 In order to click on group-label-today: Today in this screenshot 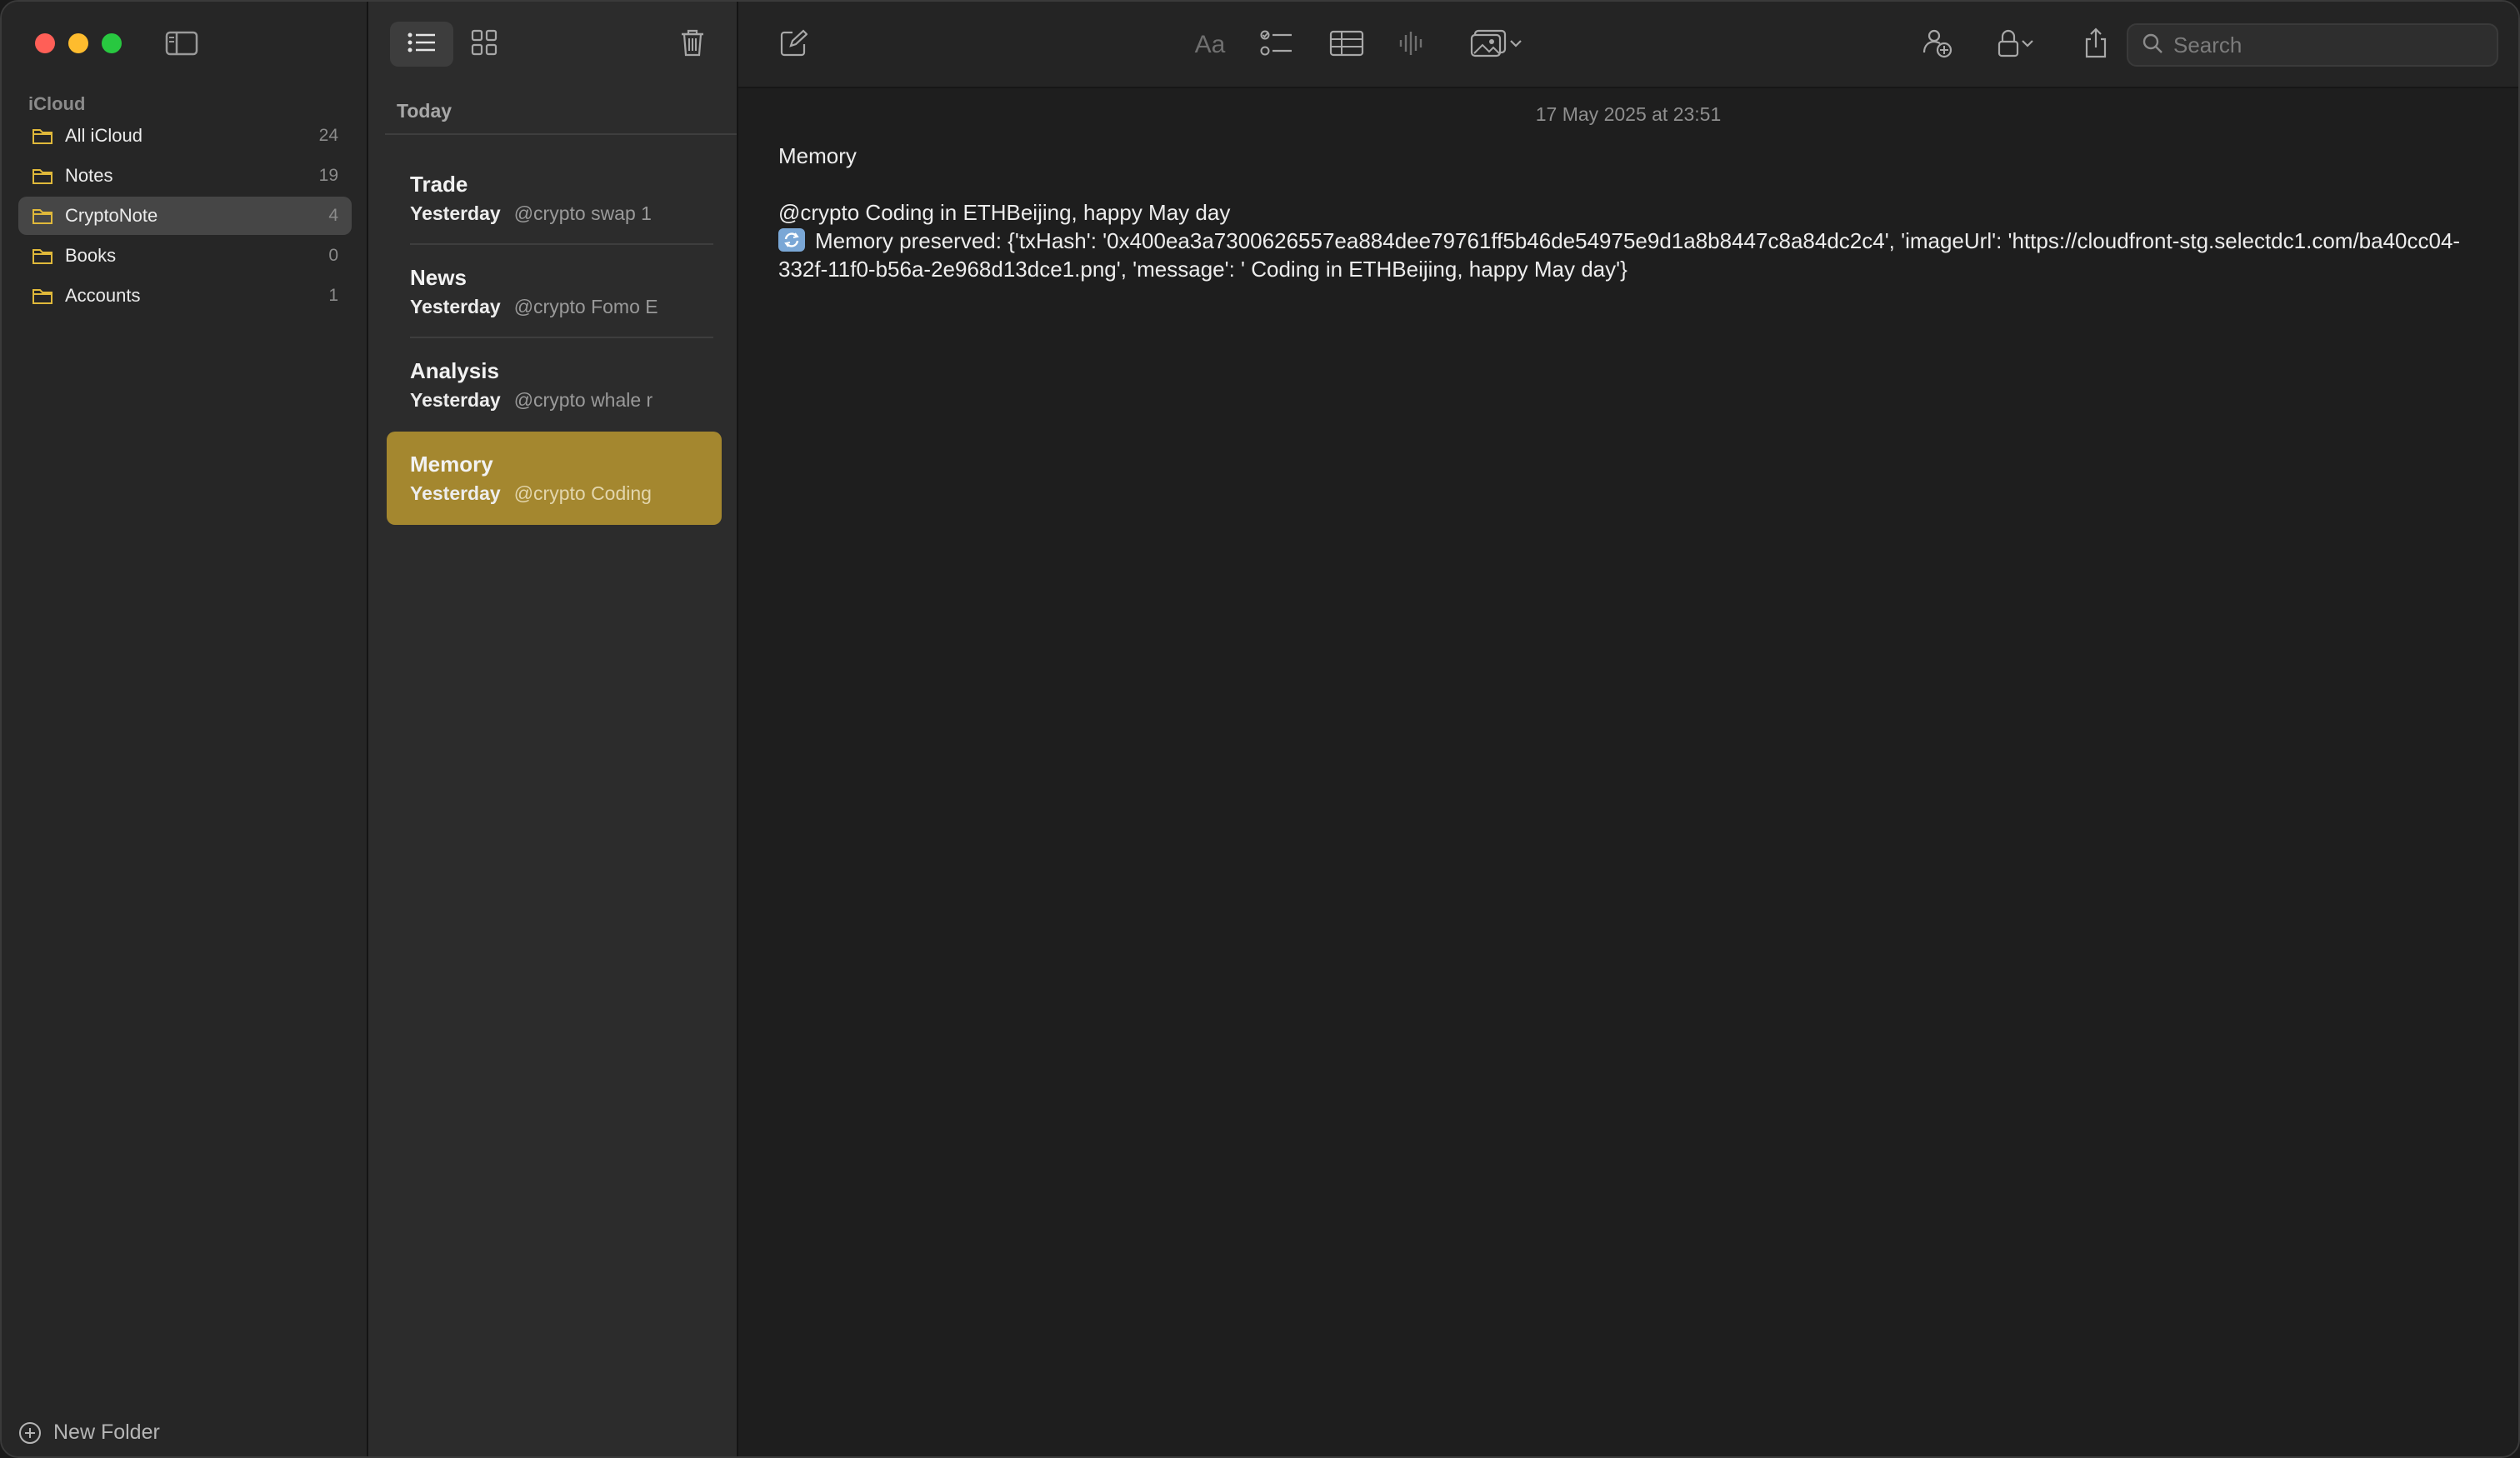, I will do `click(424, 111)`.